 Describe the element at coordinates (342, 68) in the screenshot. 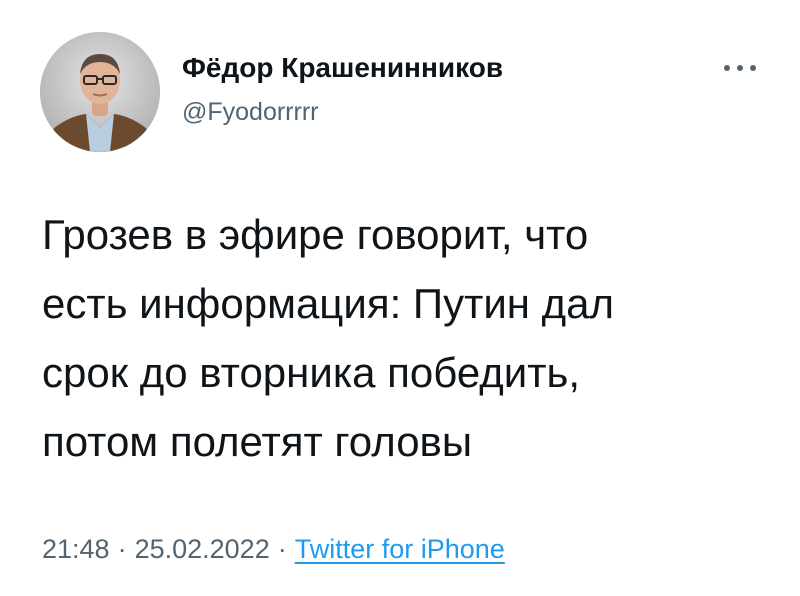

I see `author-display-name: Фёдор Крашенинников` at that location.